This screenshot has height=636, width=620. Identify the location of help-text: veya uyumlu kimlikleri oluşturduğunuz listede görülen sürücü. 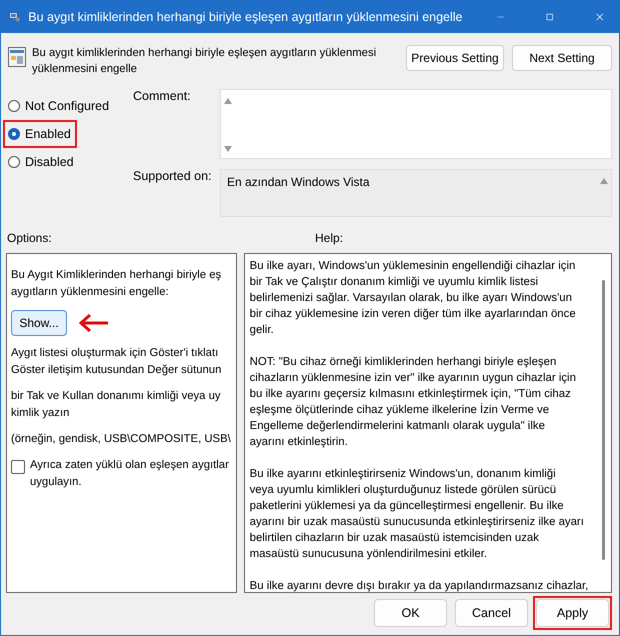
(403, 490).